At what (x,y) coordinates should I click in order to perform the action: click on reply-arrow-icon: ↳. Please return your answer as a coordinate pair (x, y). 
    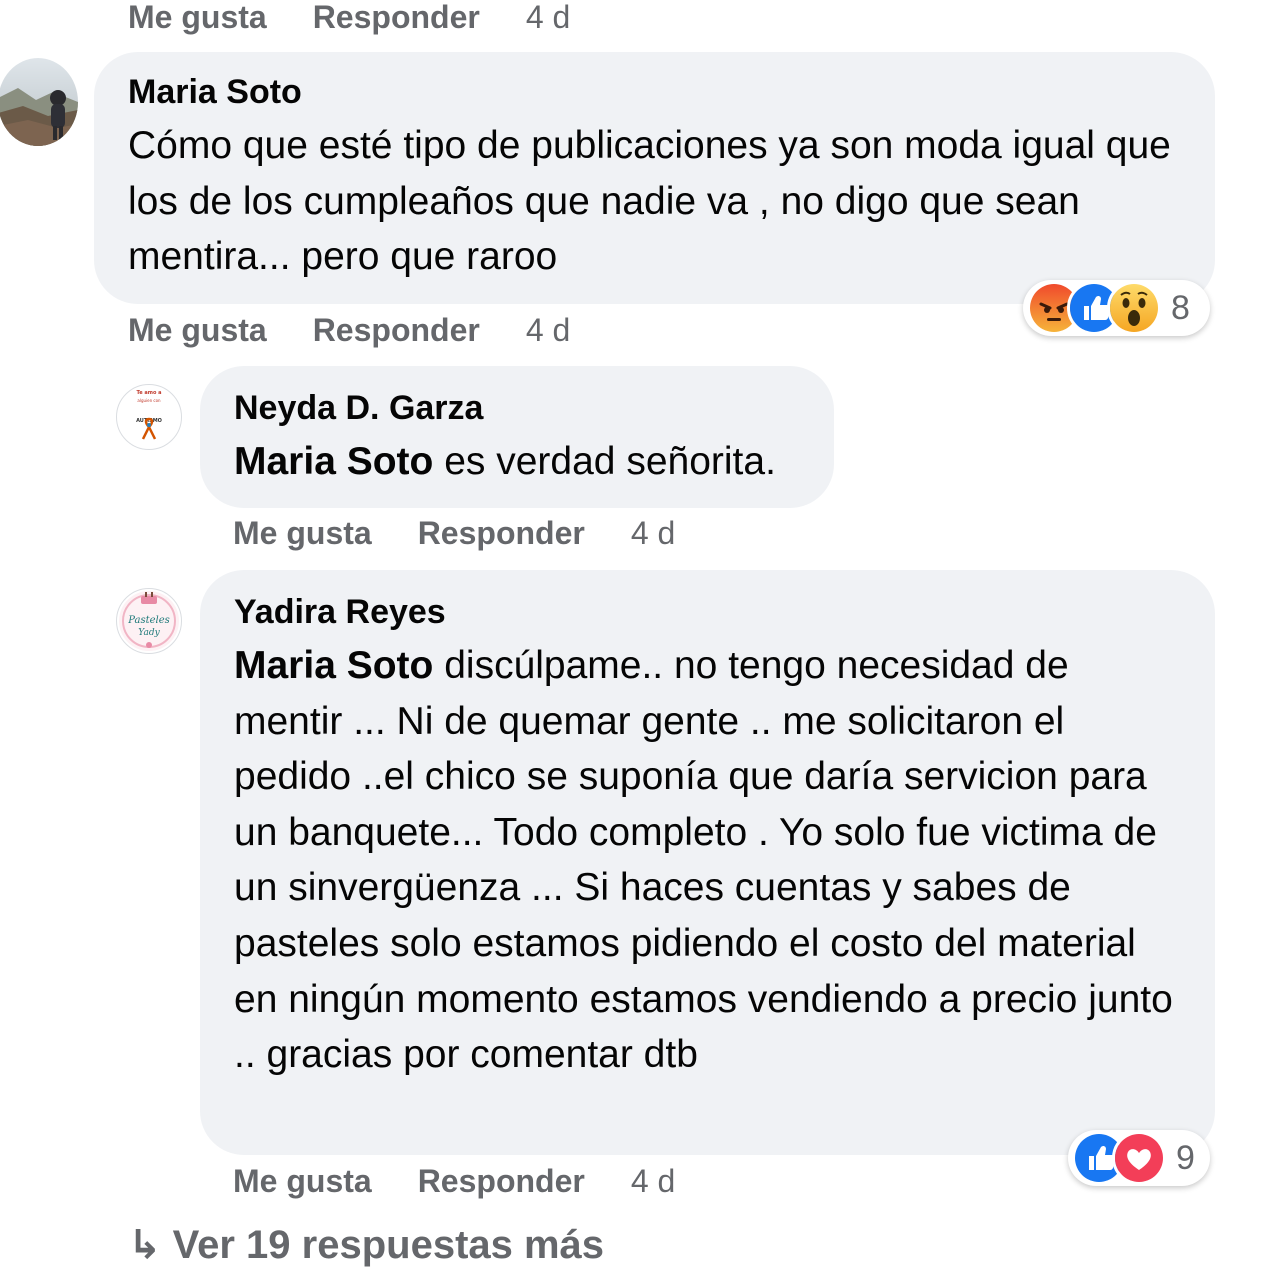
    Looking at the image, I should click on (150, 1245).